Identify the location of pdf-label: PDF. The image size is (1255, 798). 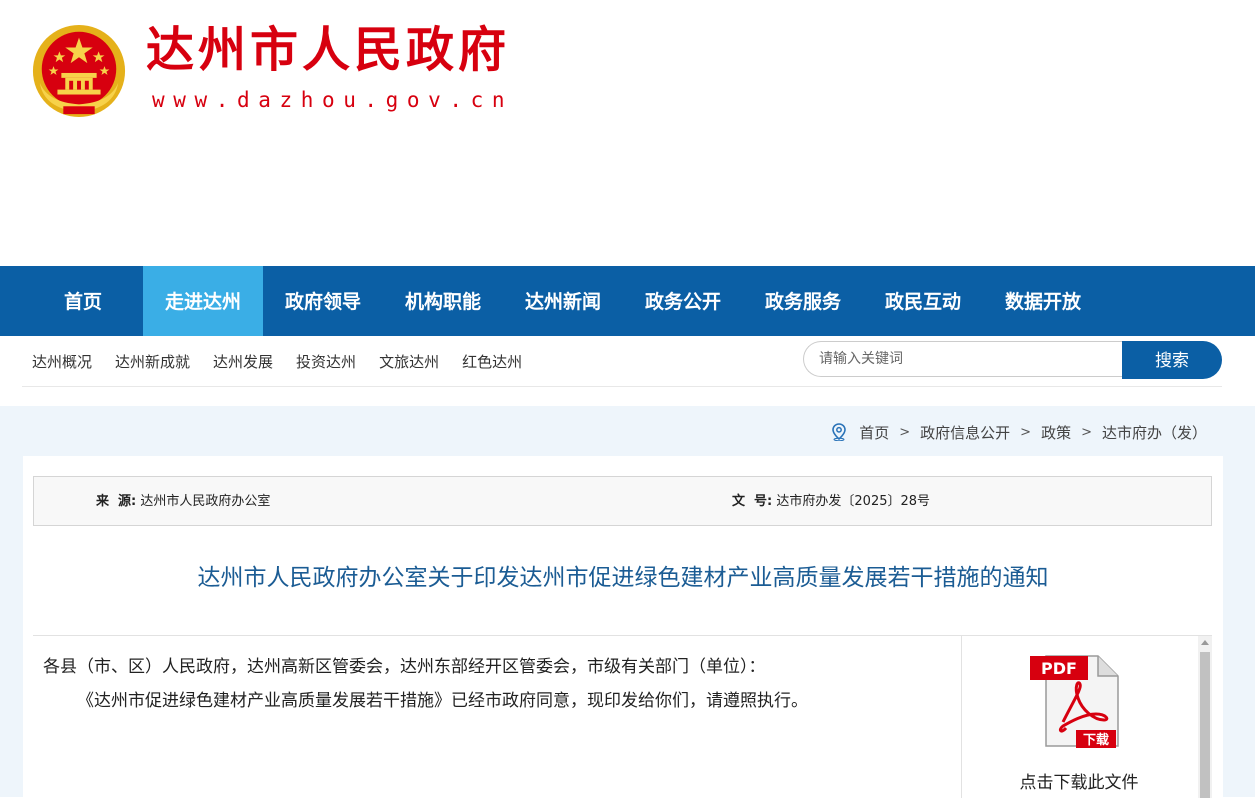
(1059, 668).